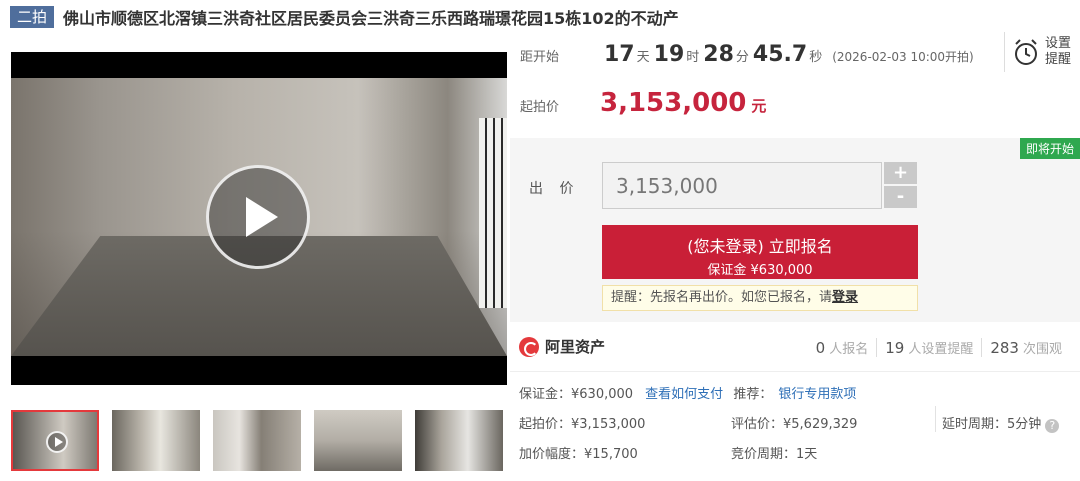 This screenshot has width=1080, height=481. I want to click on countdown-hours: 19, so click(669, 54).